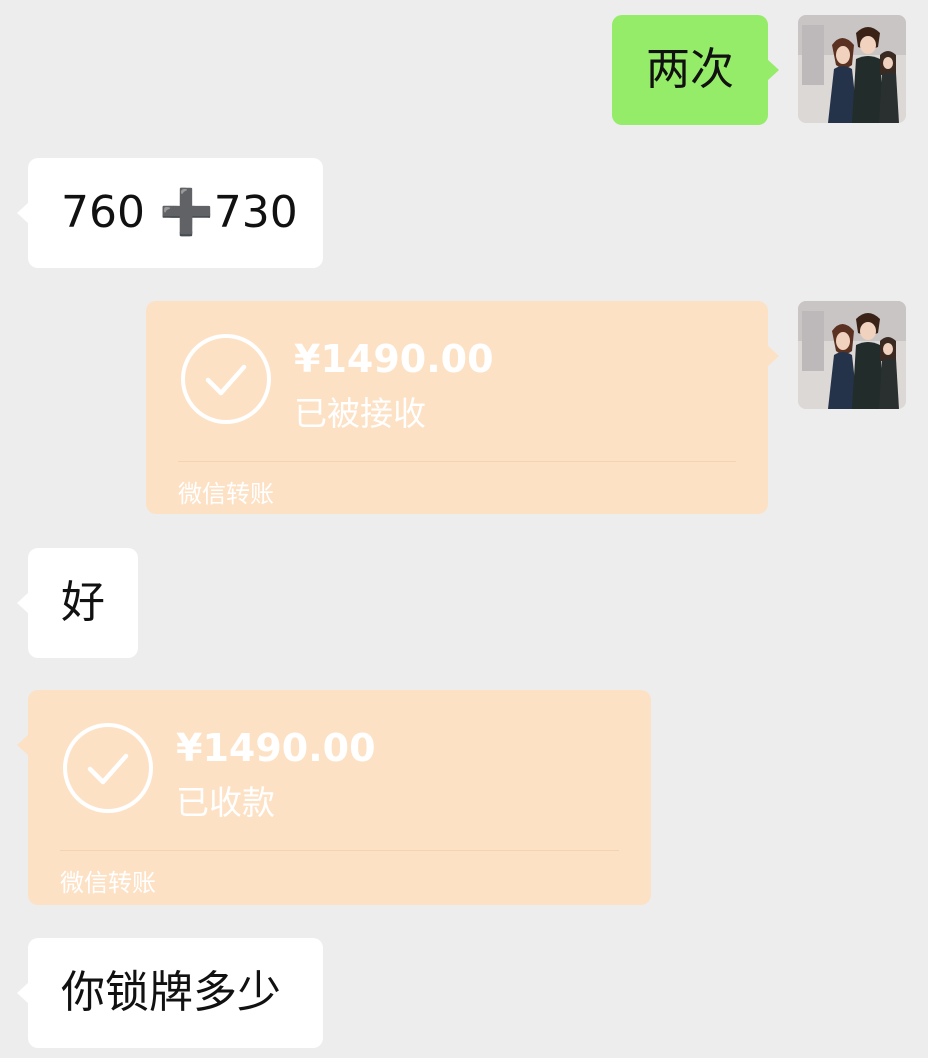 The height and width of the screenshot is (1058, 928). Describe the element at coordinates (225, 802) in the screenshot. I see `transfer-status: 已收款` at that location.